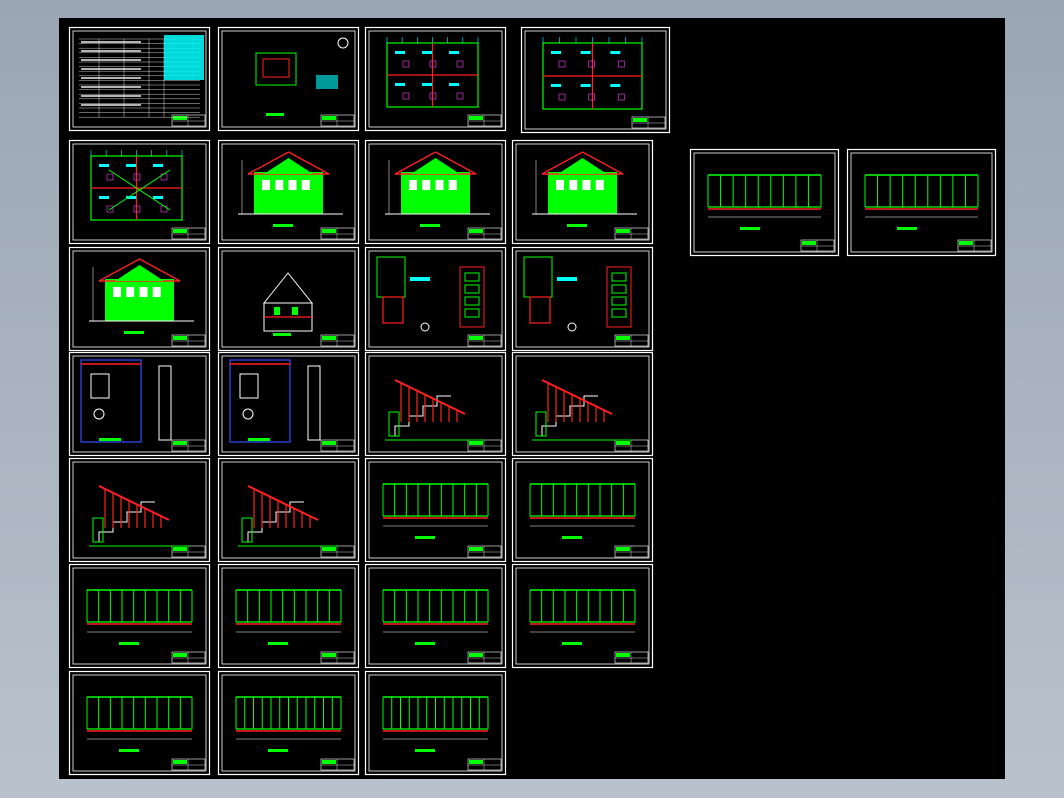  What do you see at coordinates (582, 299) in the screenshot?
I see `drawing-sheet-s12` at bounding box center [582, 299].